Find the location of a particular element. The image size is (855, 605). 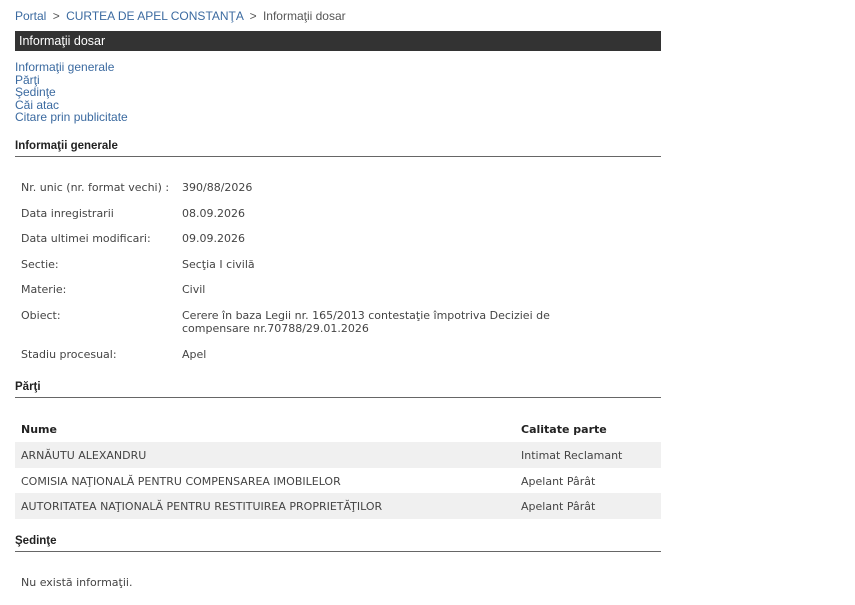

info-label: Materie: is located at coordinates (44, 289).